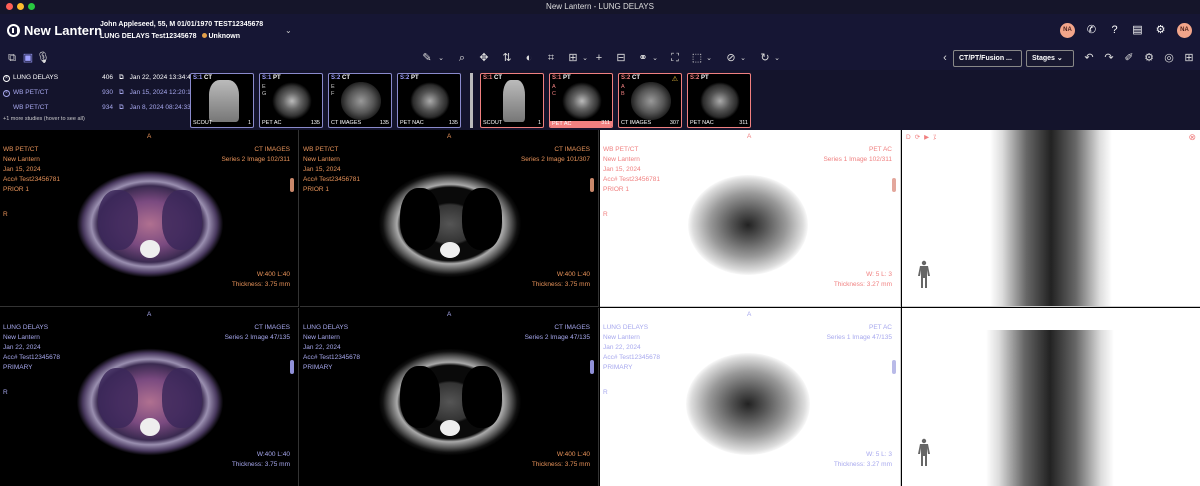 The width and height of the screenshot is (1200, 486). I want to click on measure-dropdown-icon: ⌄, so click(441, 58).